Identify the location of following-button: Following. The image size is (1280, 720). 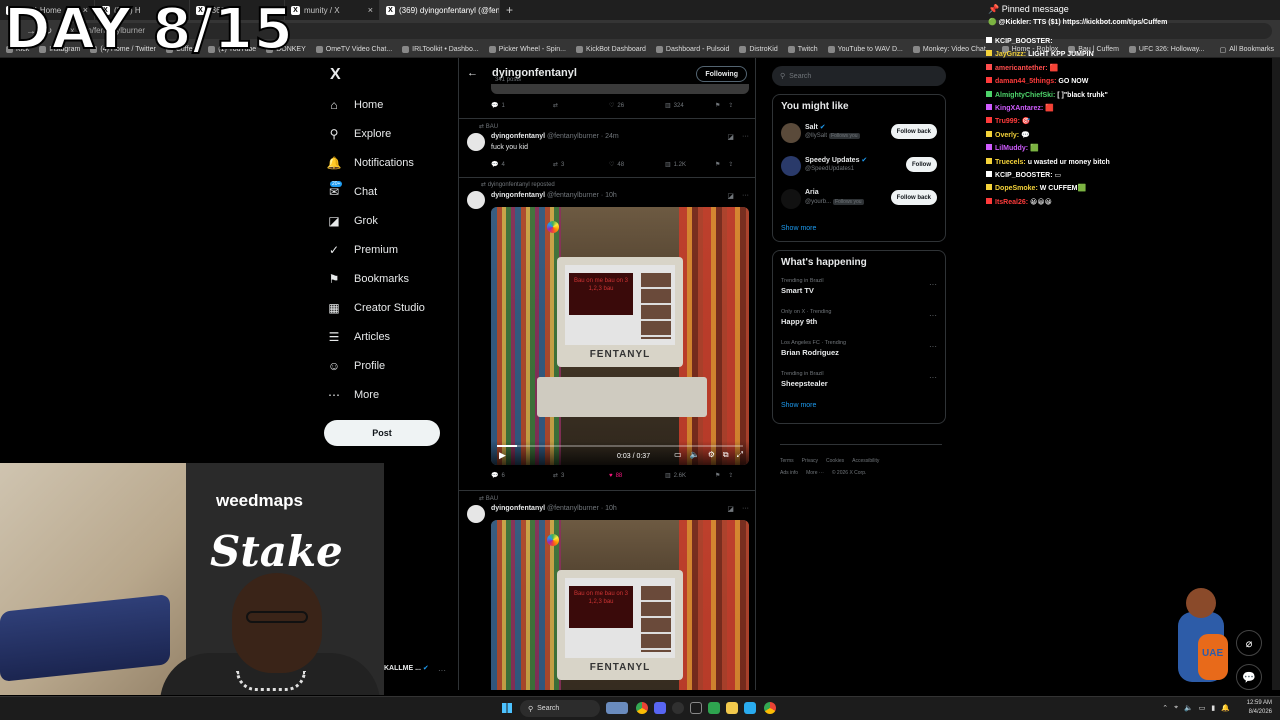
(721, 74).